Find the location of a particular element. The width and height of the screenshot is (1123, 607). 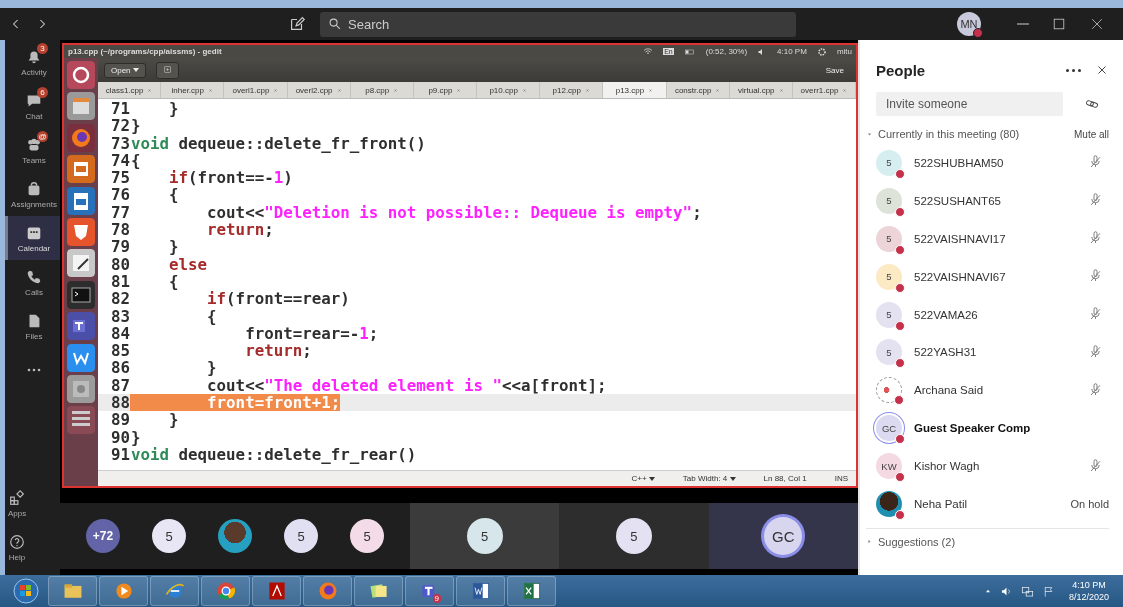

rail-item: Calendar is located at coordinates (32, 238).